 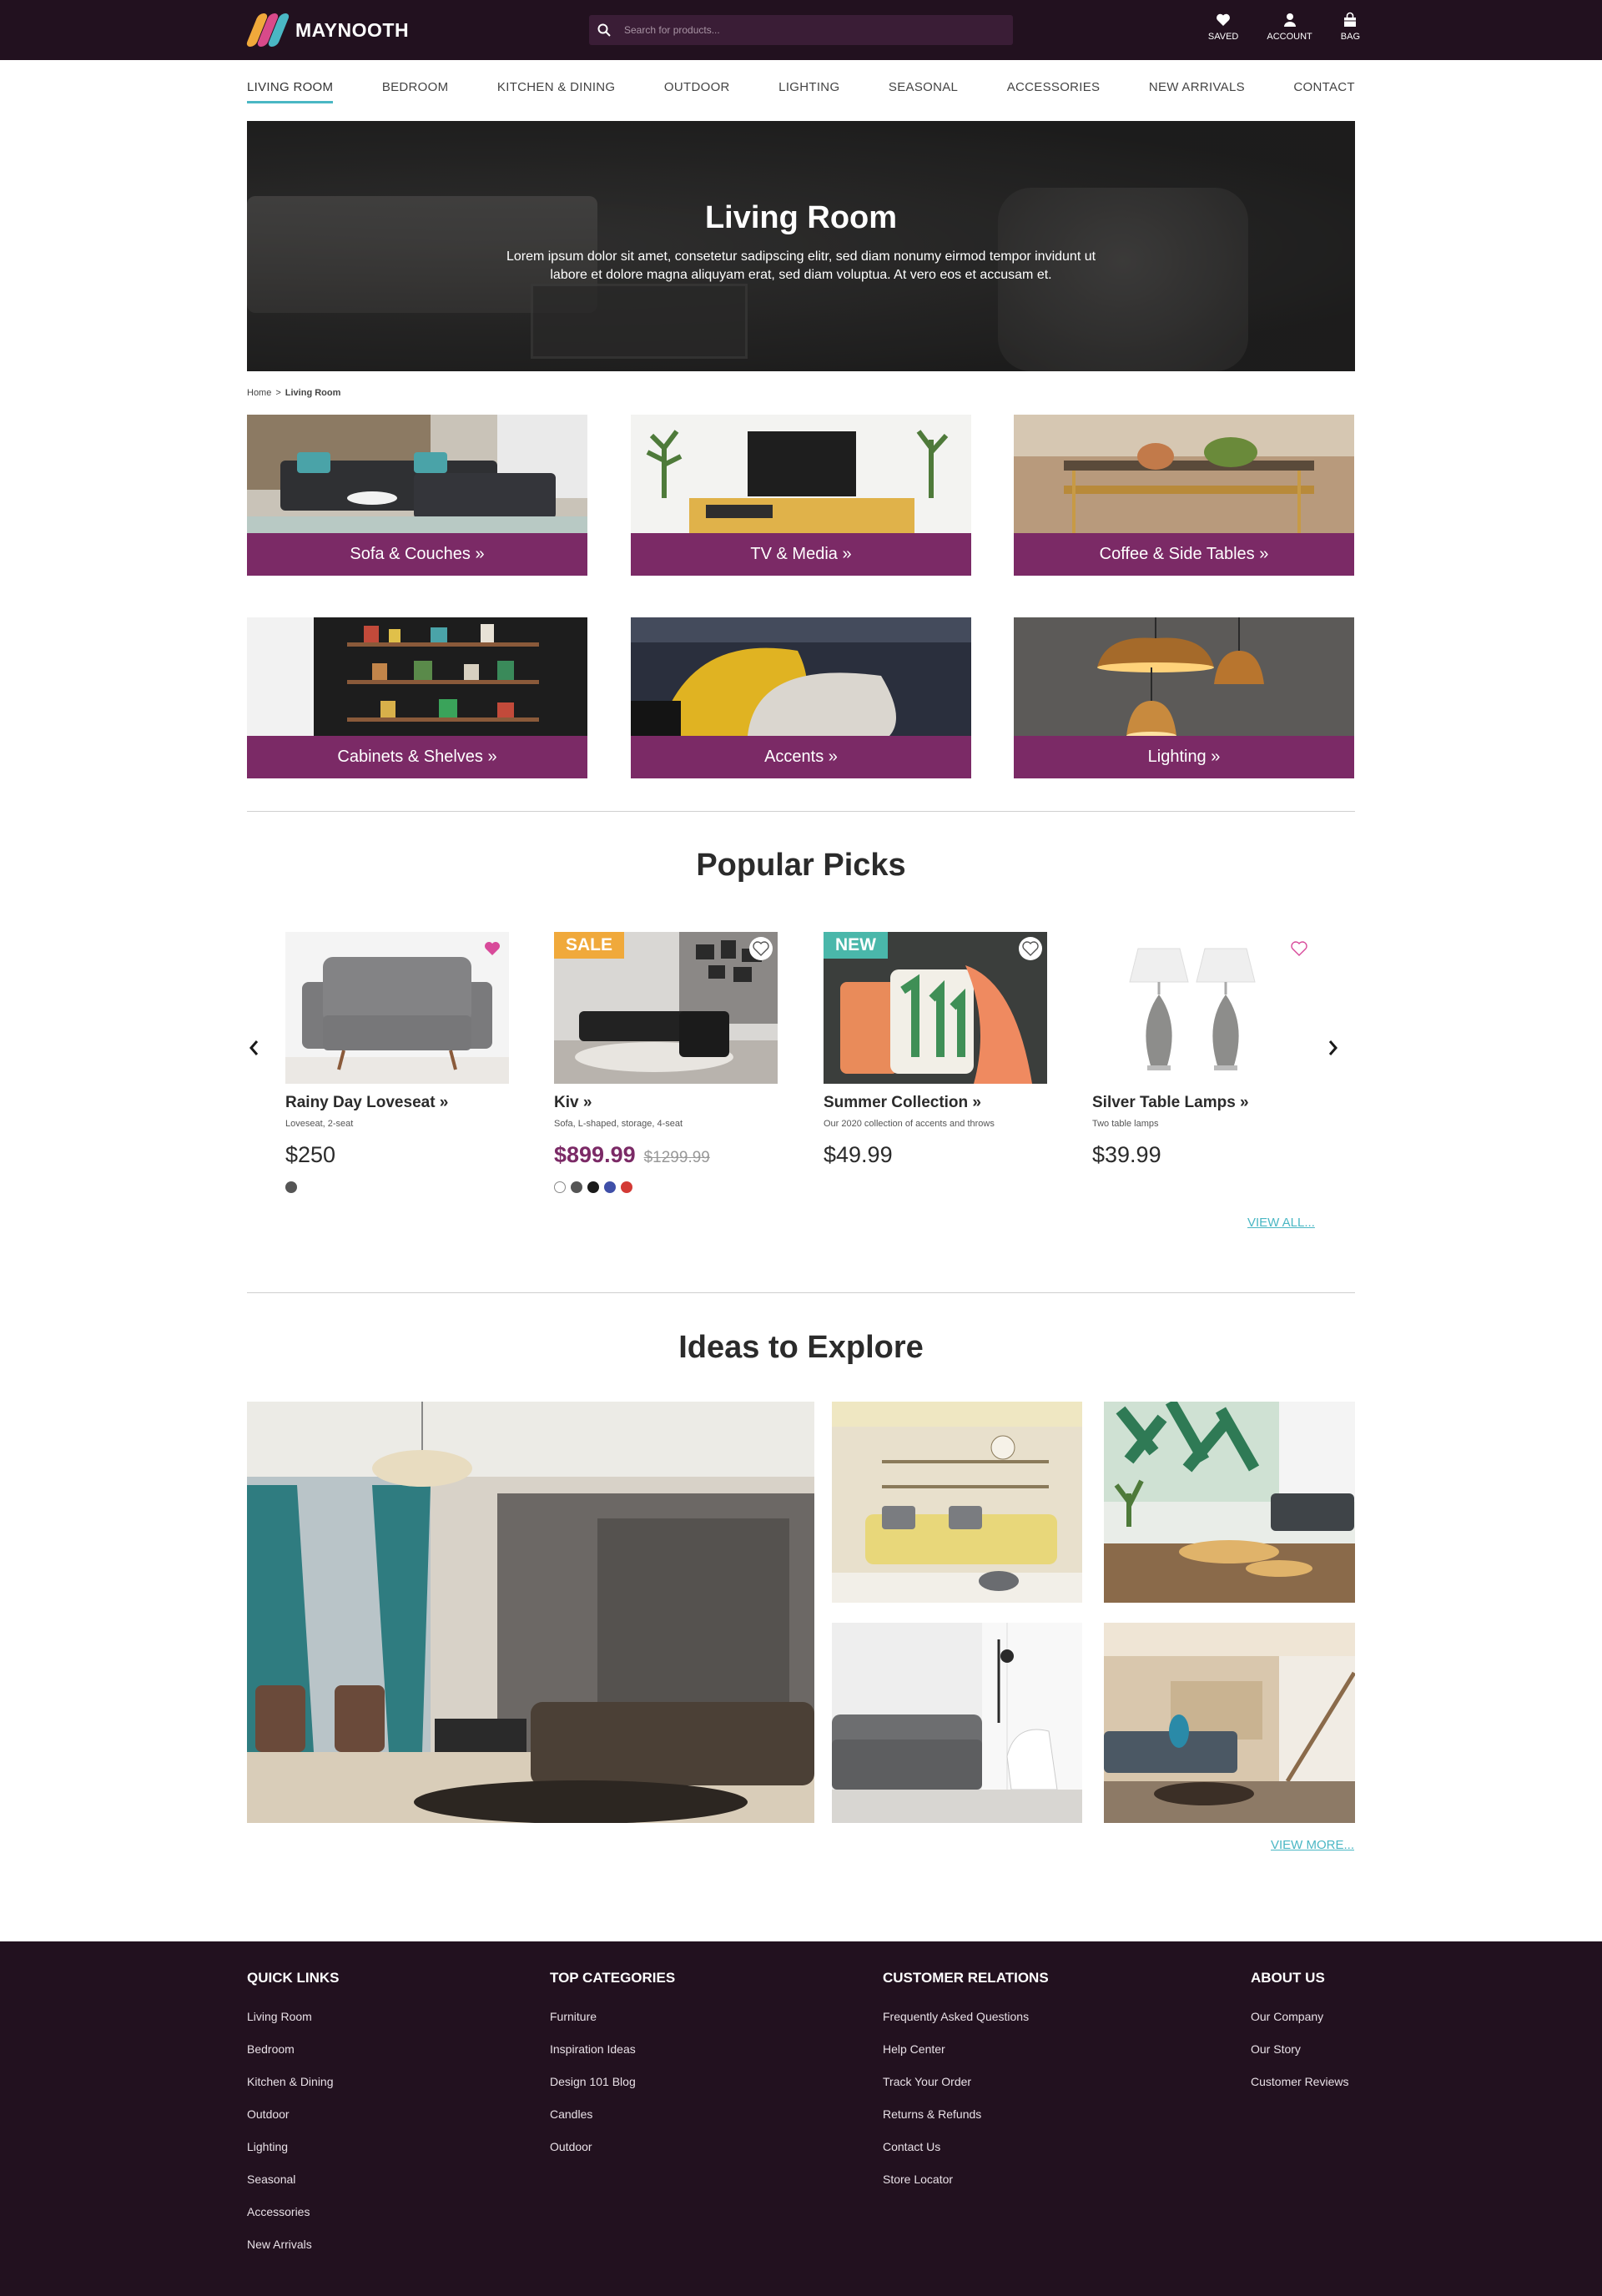 What do you see at coordinates (966, 2156) in the screenshot?
I see `footer-link: Contact Us` at bounding box center [966, 2156].